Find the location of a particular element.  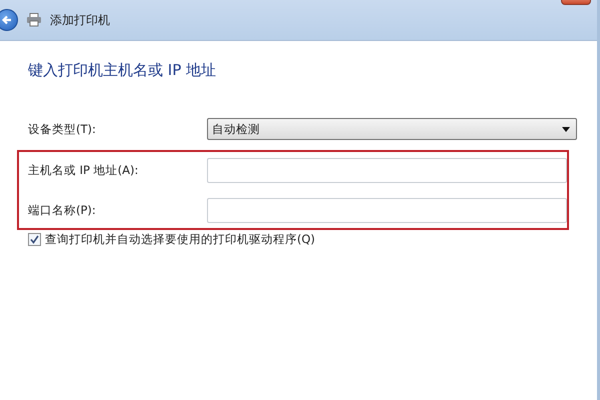

field-label: 主机名或 IP 地址(A): is located at coordinates (84, 170).